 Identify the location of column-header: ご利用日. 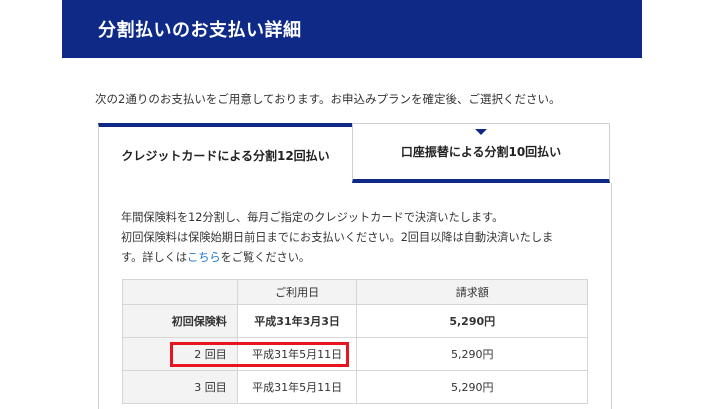
(297, 292).